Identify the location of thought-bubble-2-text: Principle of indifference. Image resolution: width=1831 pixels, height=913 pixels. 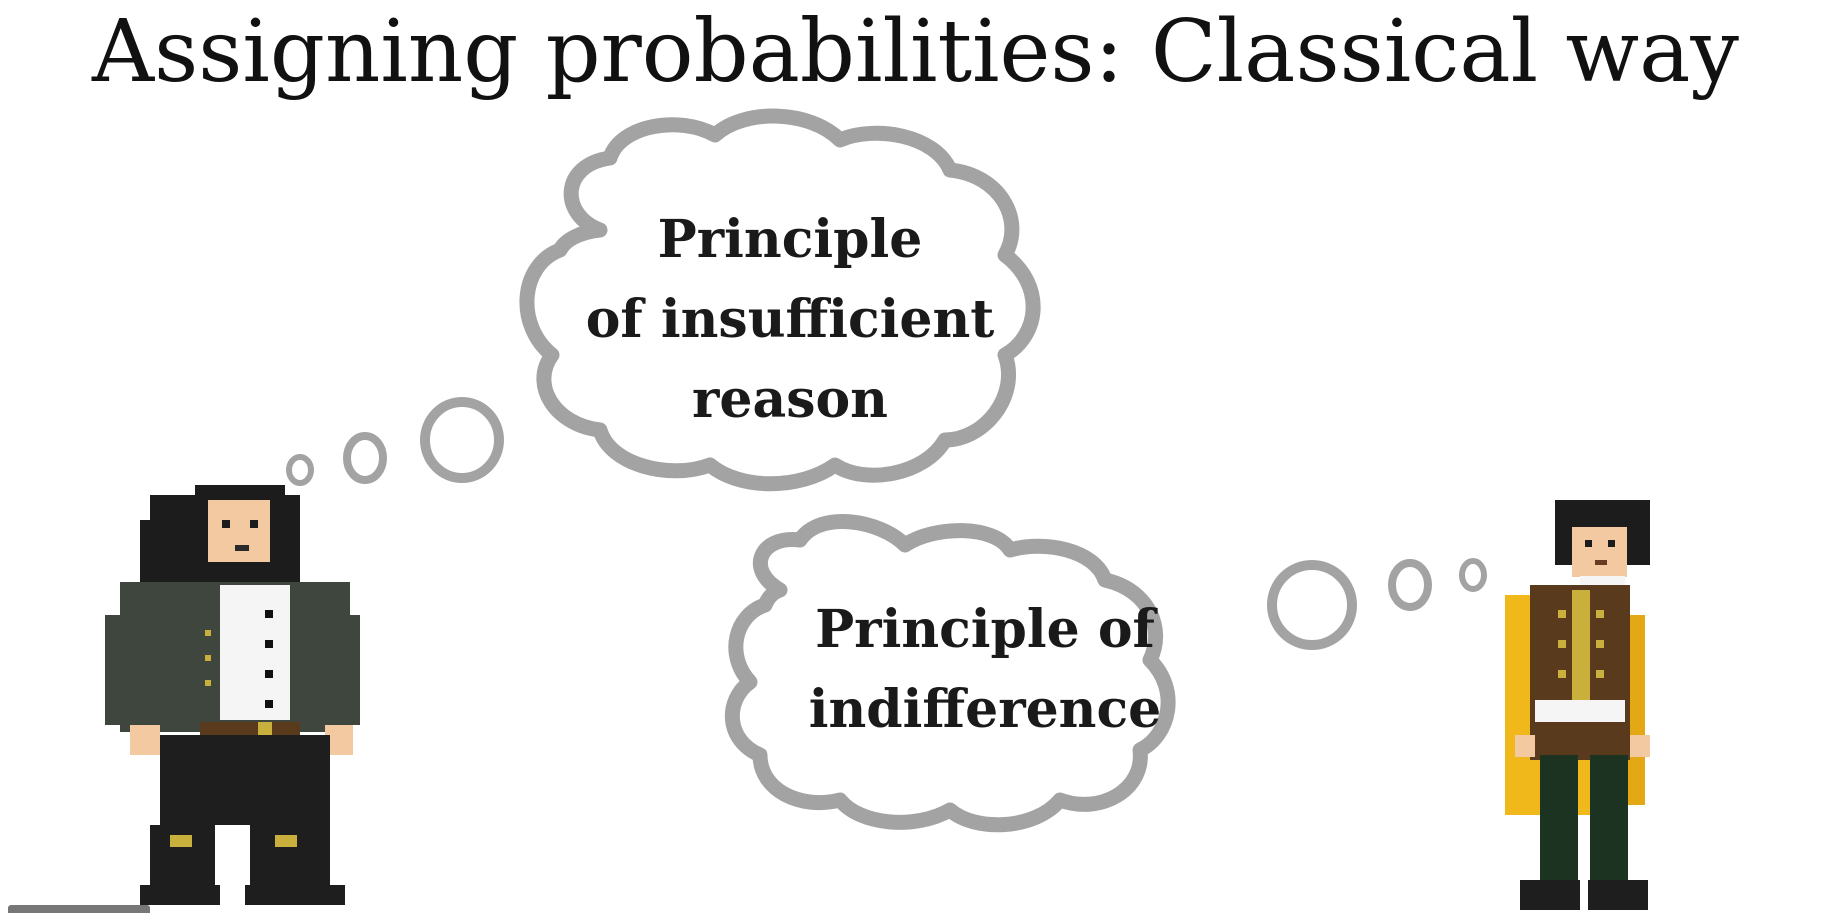
(985, 669).